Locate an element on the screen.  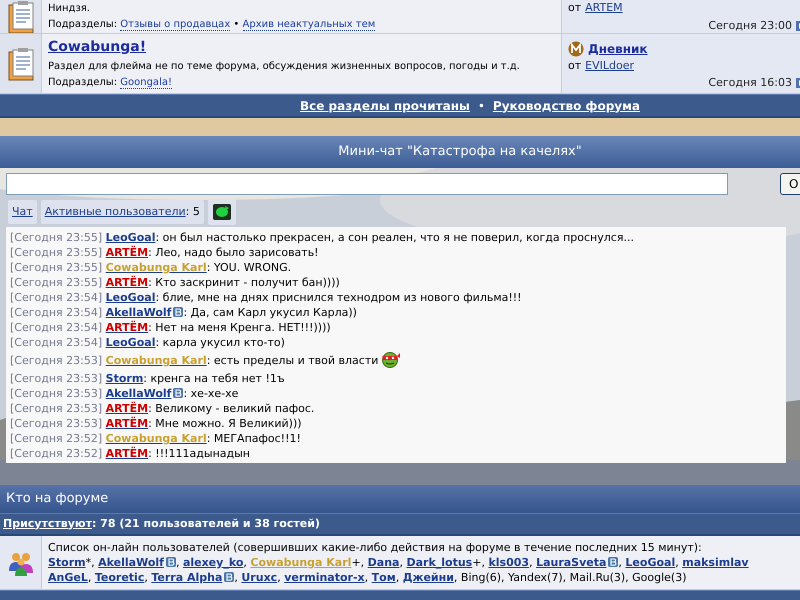
chat-tab: Активные пользователи is located at coordinates (115, 211).